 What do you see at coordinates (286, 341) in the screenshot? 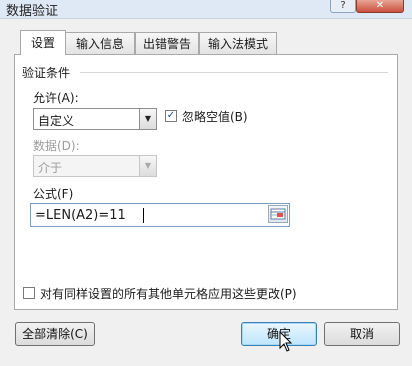
I see `mouse-pointer-icon` at bounding box center [286, 341].